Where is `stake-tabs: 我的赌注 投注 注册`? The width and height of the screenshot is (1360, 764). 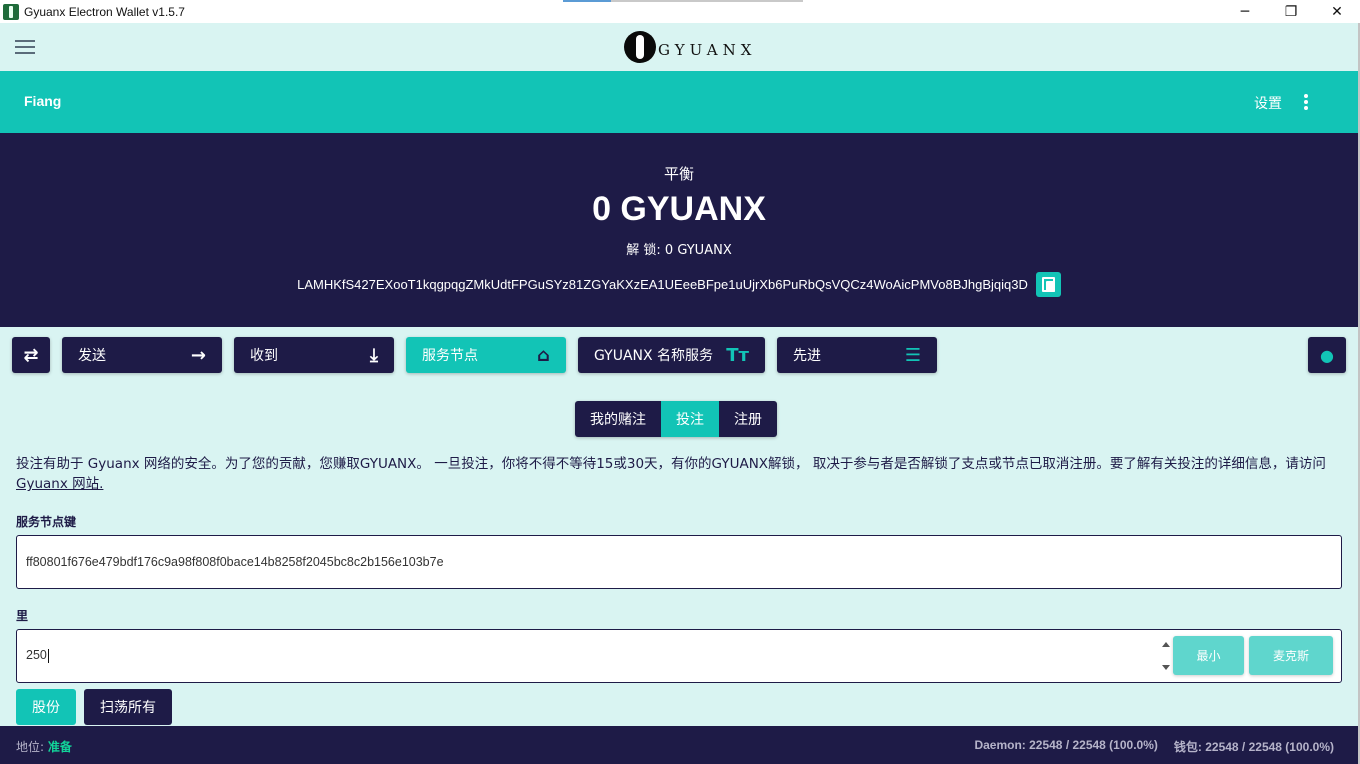
stake-tabs: 我的赌注 投注 注册 is located at coordinates (676, 419).